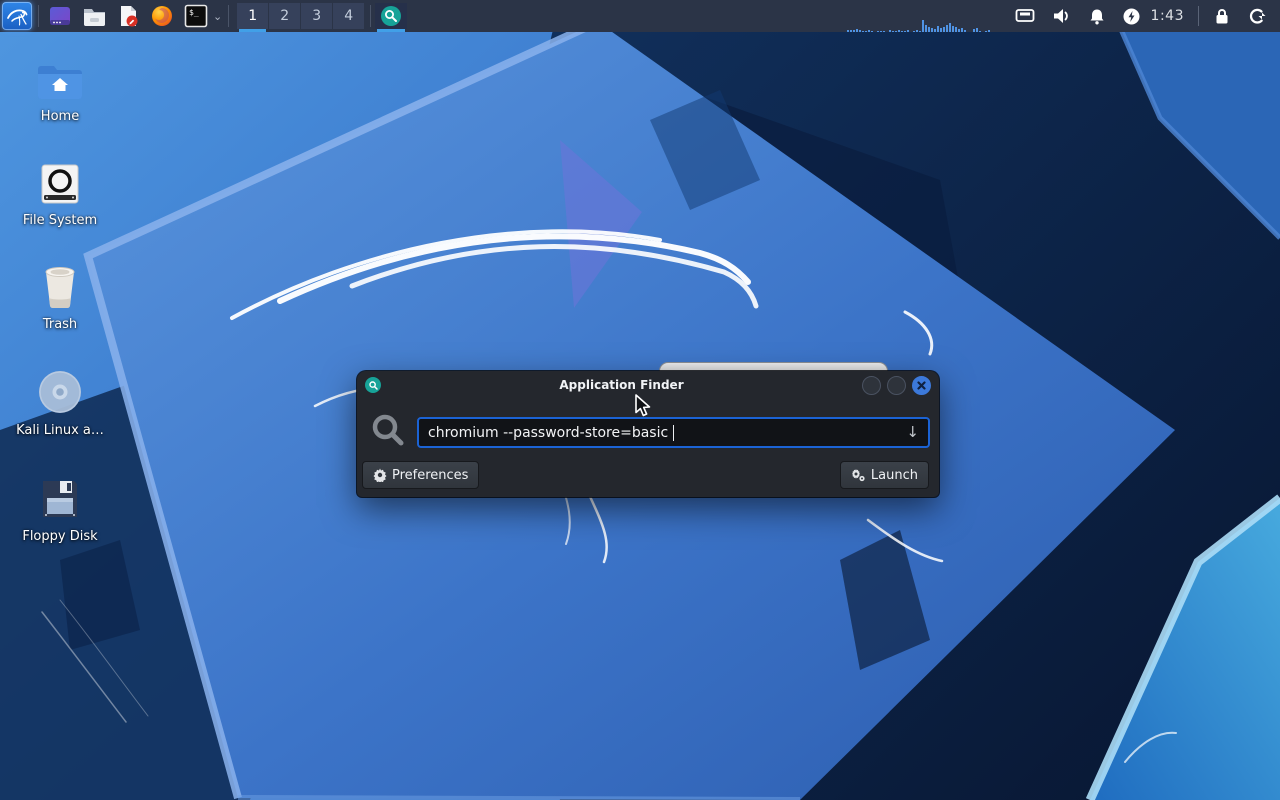 This screenshot has height=800, width=1280. I want to click on top-panel: $_ ⌄ 1 2 3 4 1:43, so click(640, 16).